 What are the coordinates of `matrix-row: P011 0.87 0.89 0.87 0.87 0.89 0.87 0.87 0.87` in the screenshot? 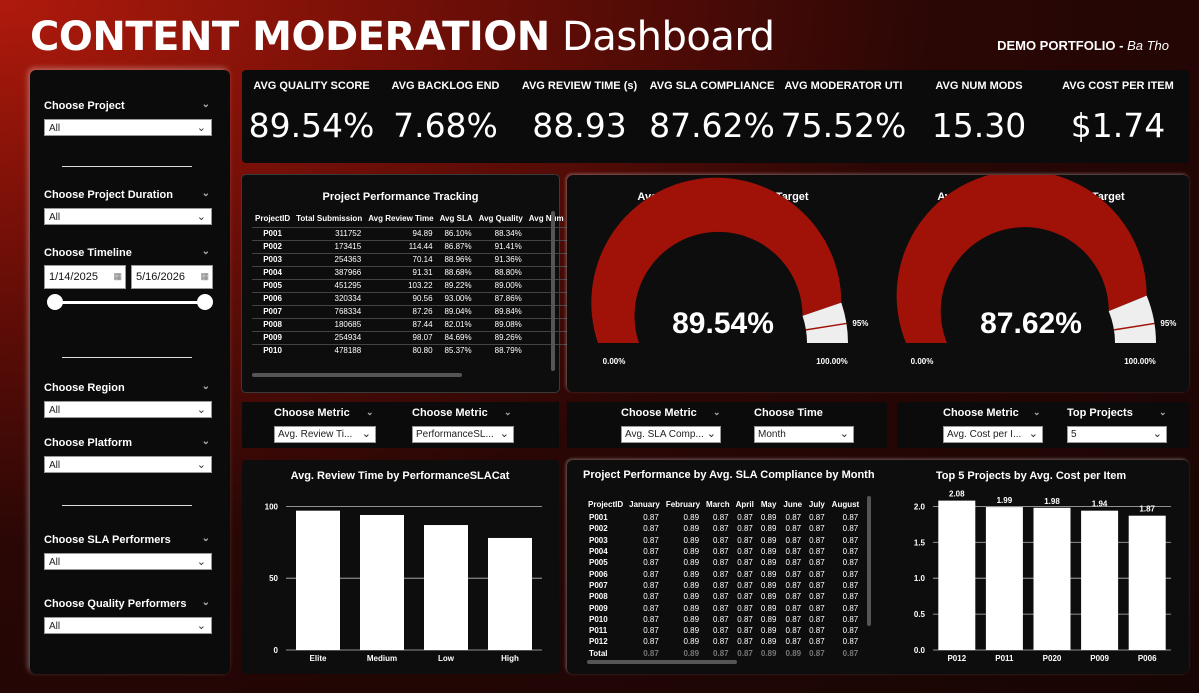 It's located at (723, 630).